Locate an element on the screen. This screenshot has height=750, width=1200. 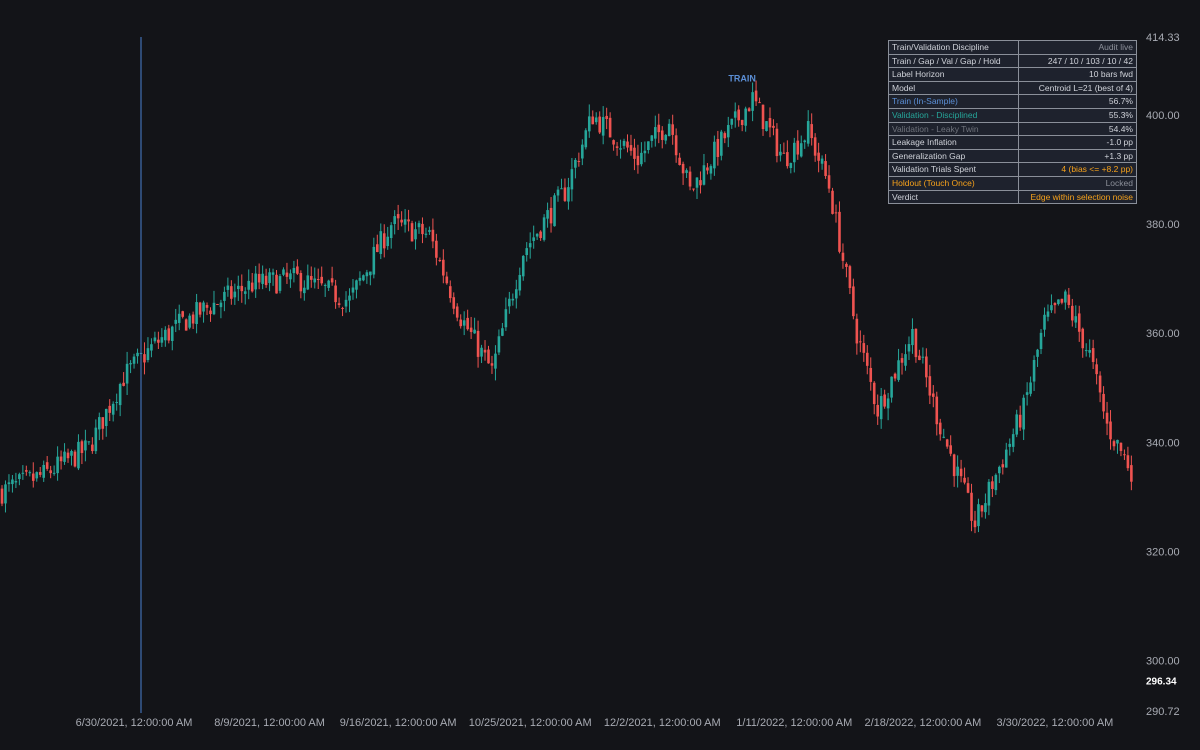
x-tick-label: 9/16/2021, 12:00:00 AM is located at coordinates (398, 723).